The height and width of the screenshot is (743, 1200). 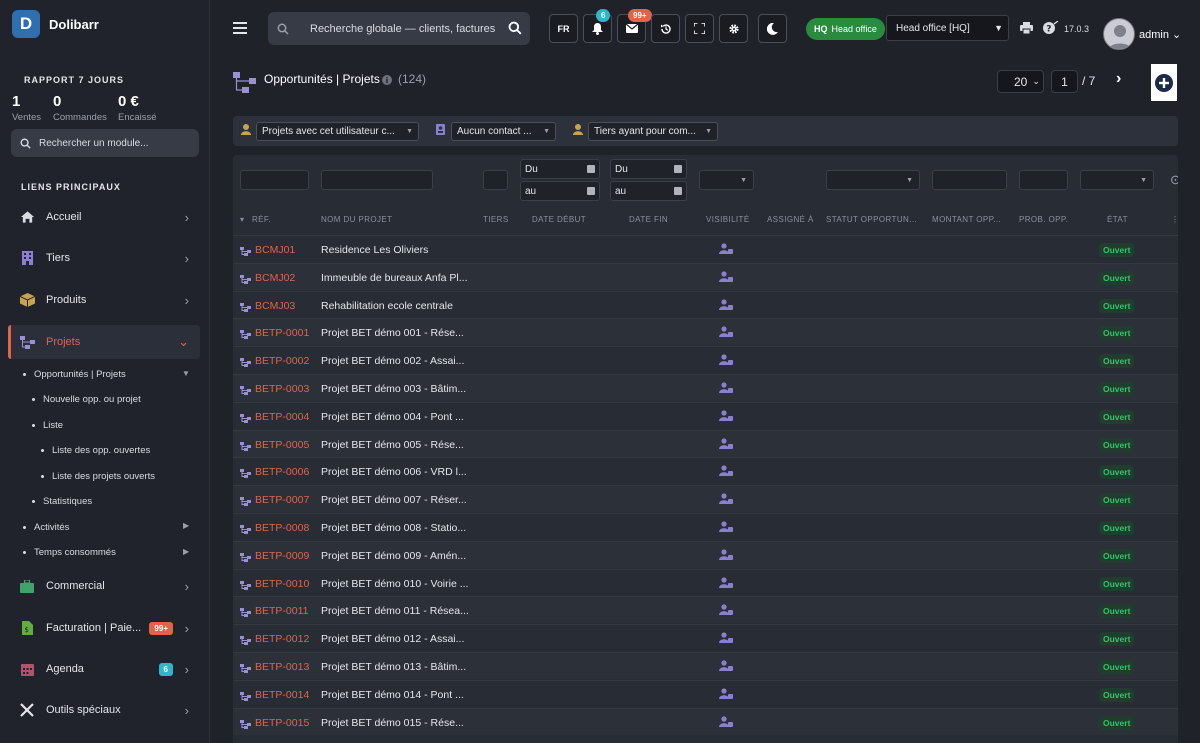 What do you see at coordinates (282, 500) in the screenshot?
I see `project-ref-link: BETP-0007` at bounding box center [282, 500].